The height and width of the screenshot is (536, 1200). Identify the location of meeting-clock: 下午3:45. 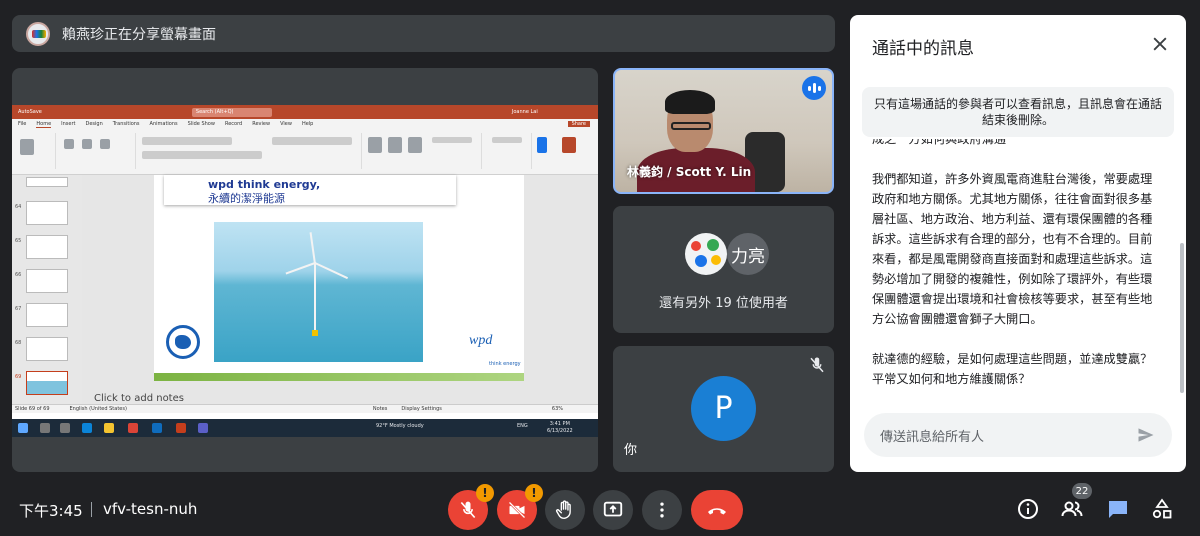
(51, 511).